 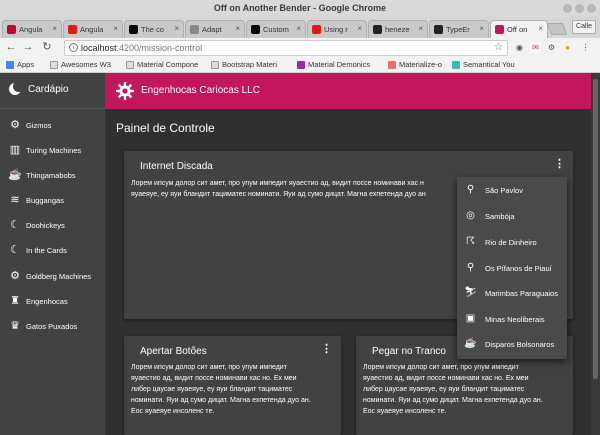 I want to click on extension-icon: ✉, so click(x=535, y=47).